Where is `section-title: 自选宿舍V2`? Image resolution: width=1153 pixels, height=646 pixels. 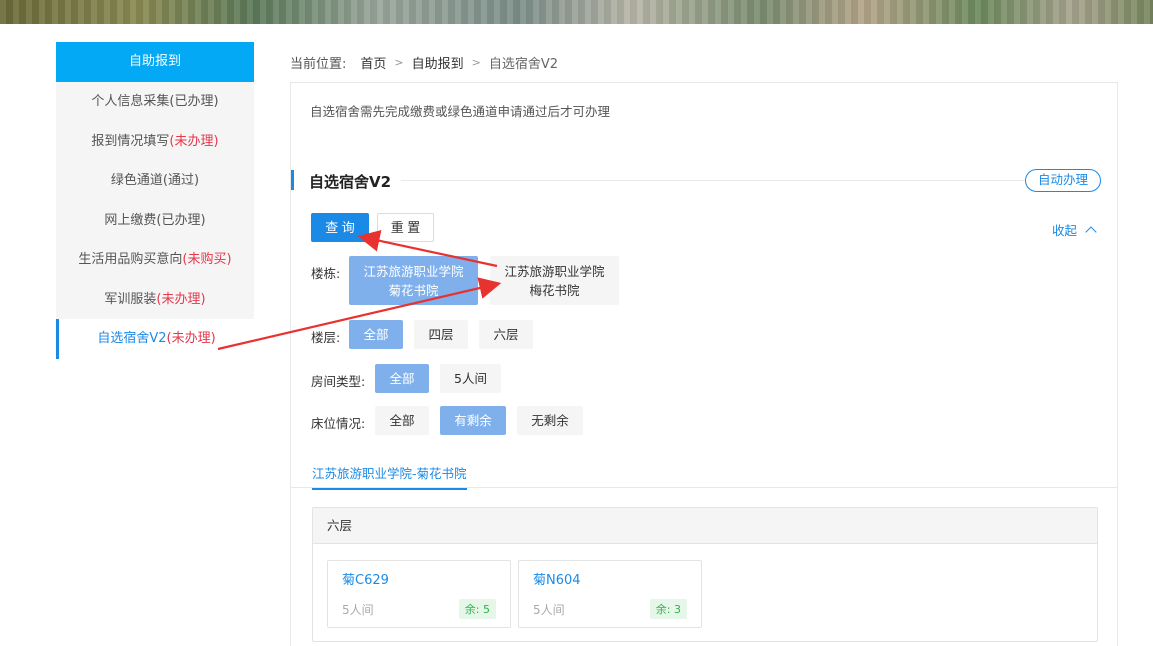
section-title: 自选宿舍V2 is located at coordinates (350, 182).